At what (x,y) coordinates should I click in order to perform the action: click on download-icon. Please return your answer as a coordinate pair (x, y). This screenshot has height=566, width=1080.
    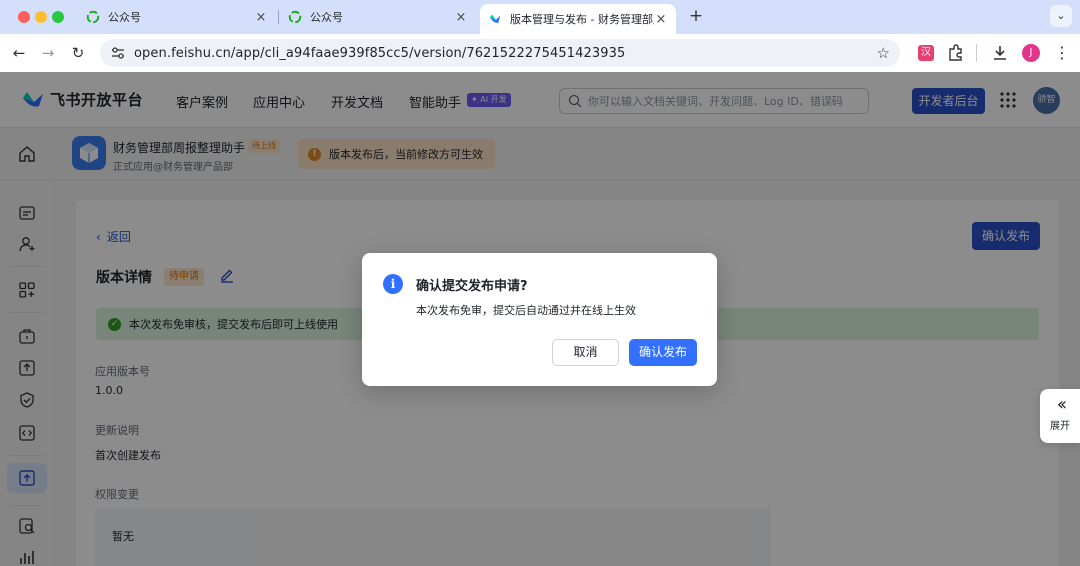
    Looking at the image, I should click on (1000, 53).